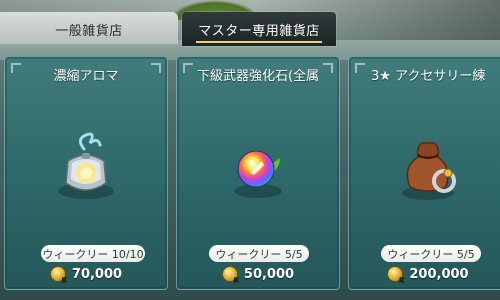 The image size is (500, 300). I want to click on price-row: 70,000, so click(86, 274).